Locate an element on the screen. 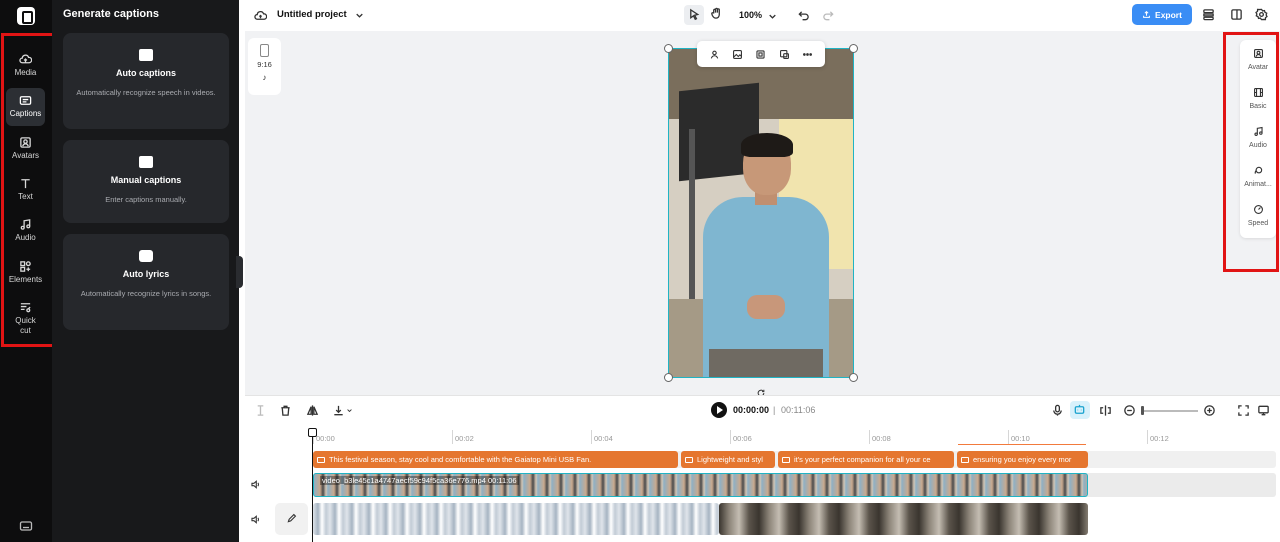 The image size is (1280, 542). timeline-zoom-slider is located at coordinates (1170, 411).